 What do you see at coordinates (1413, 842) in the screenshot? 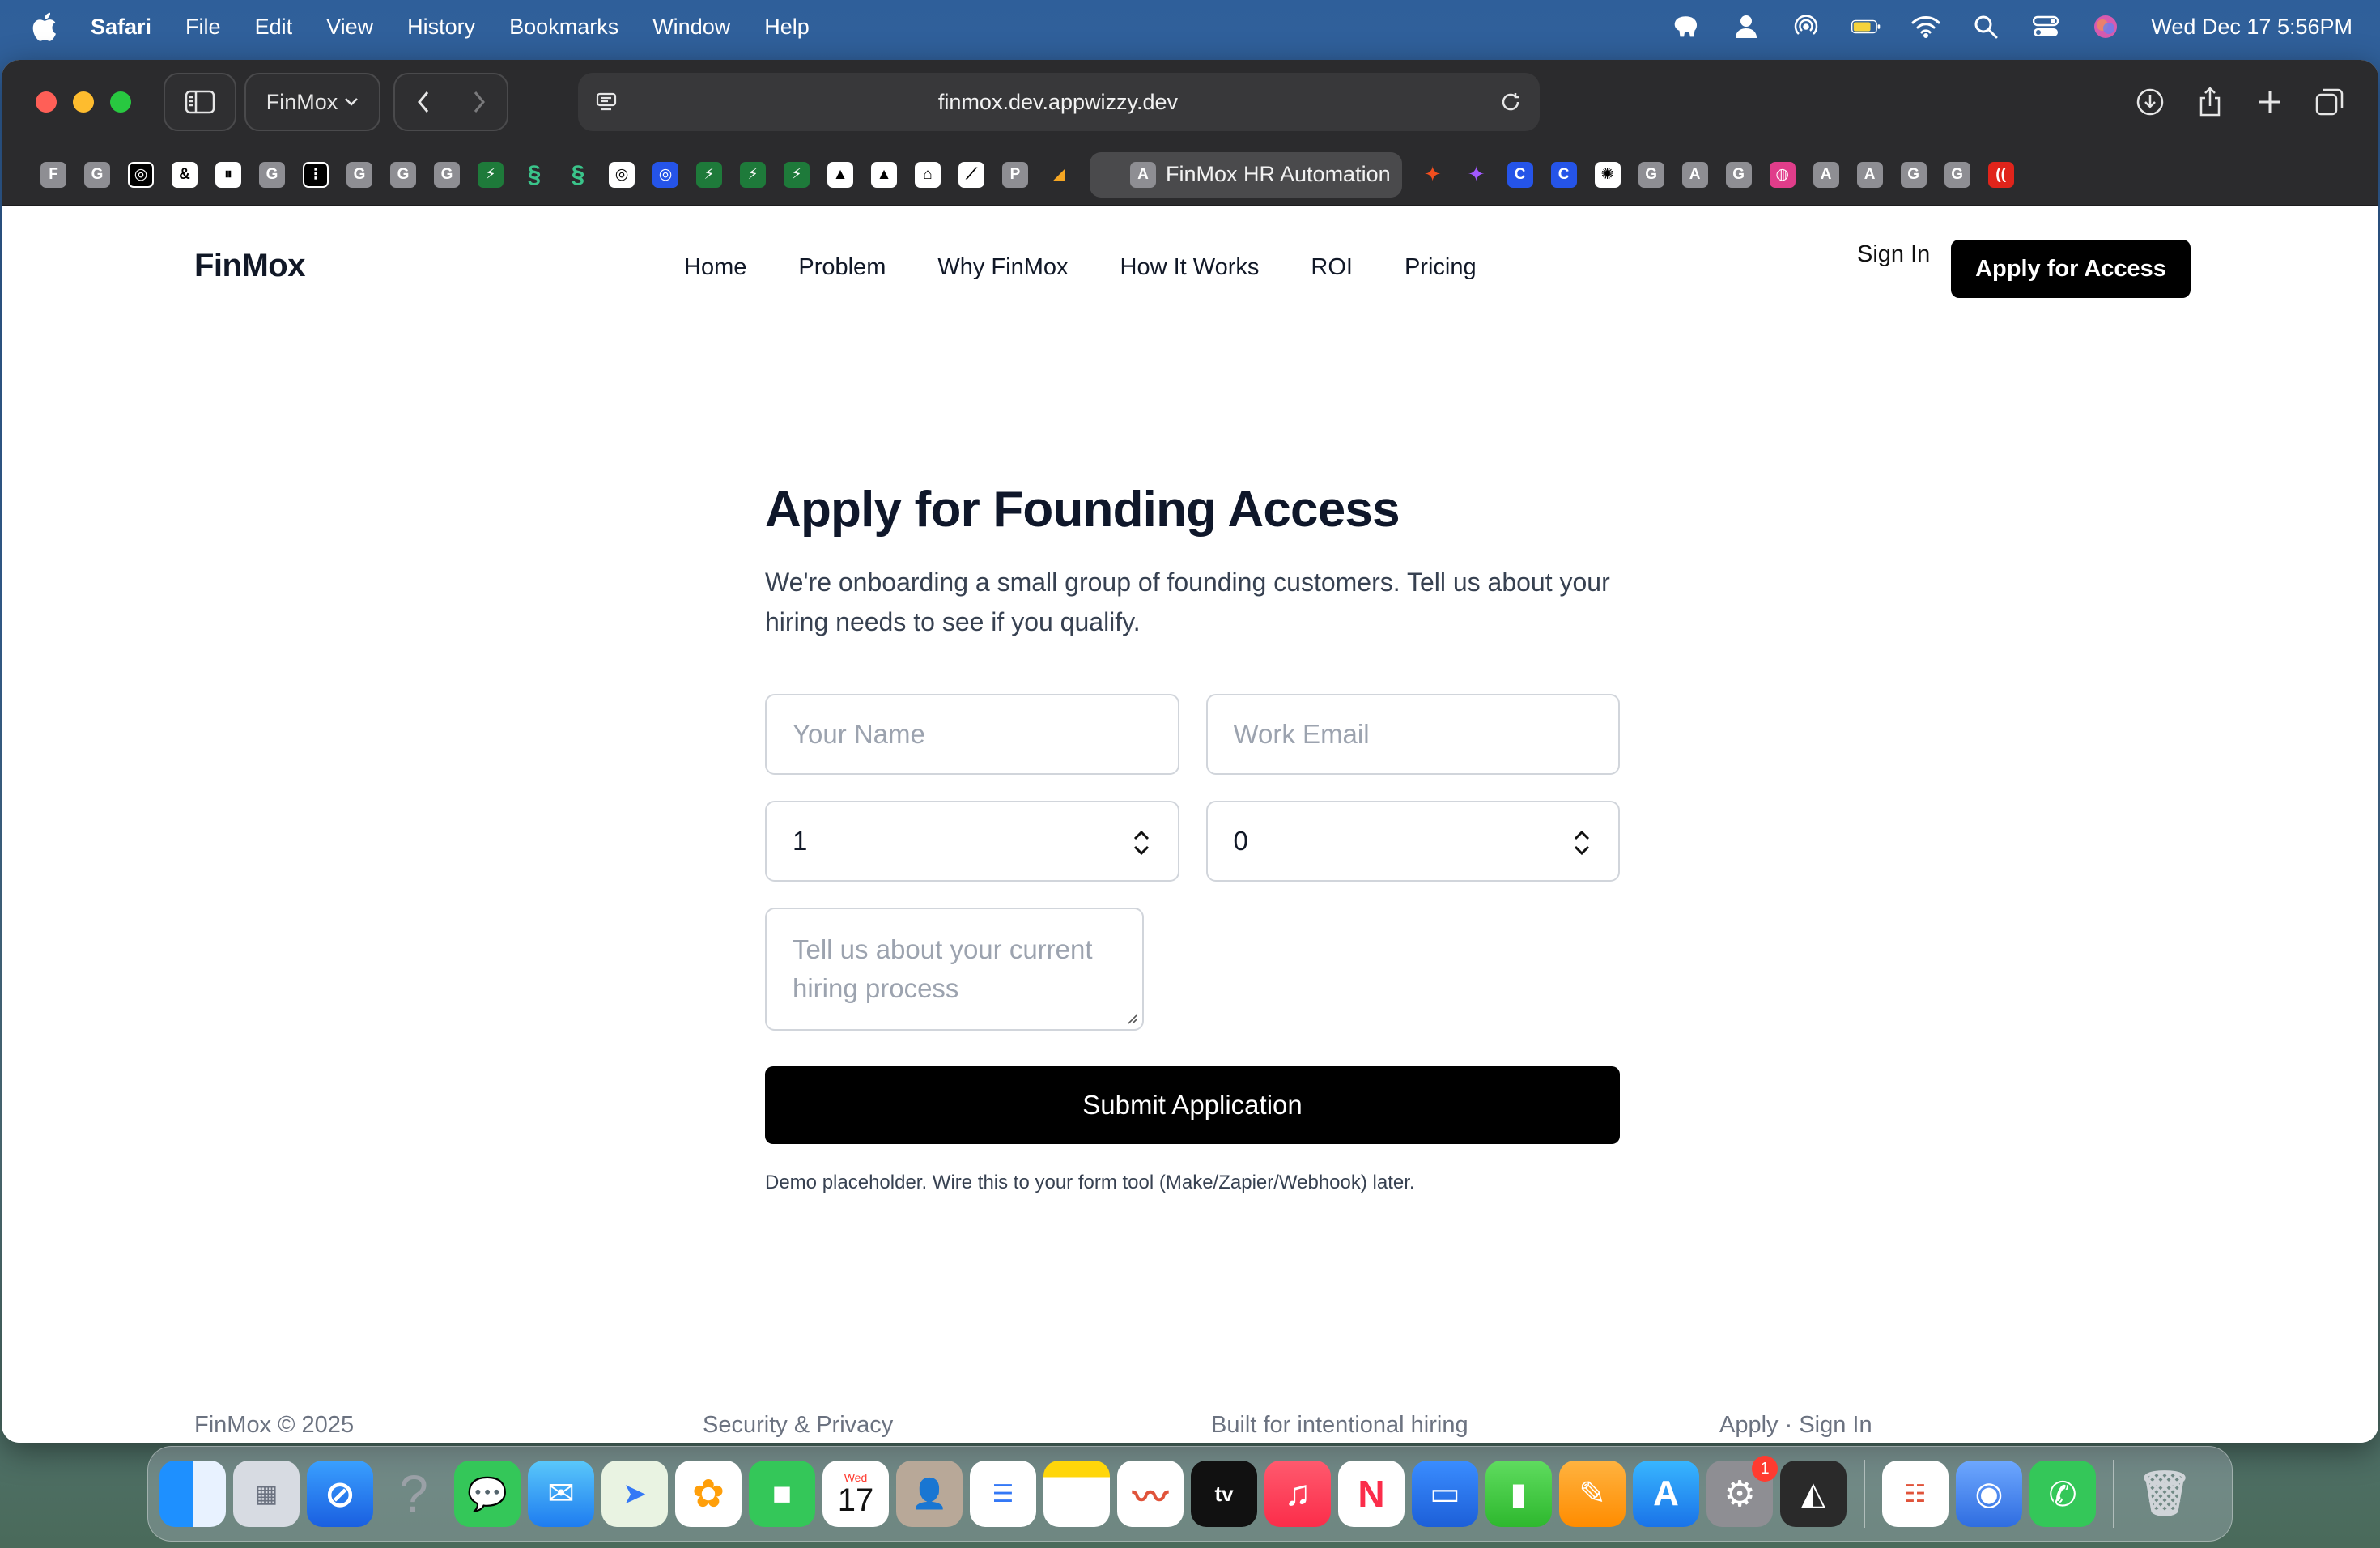
I see `number-input-two: 0` at bounding box center [1413, 842].